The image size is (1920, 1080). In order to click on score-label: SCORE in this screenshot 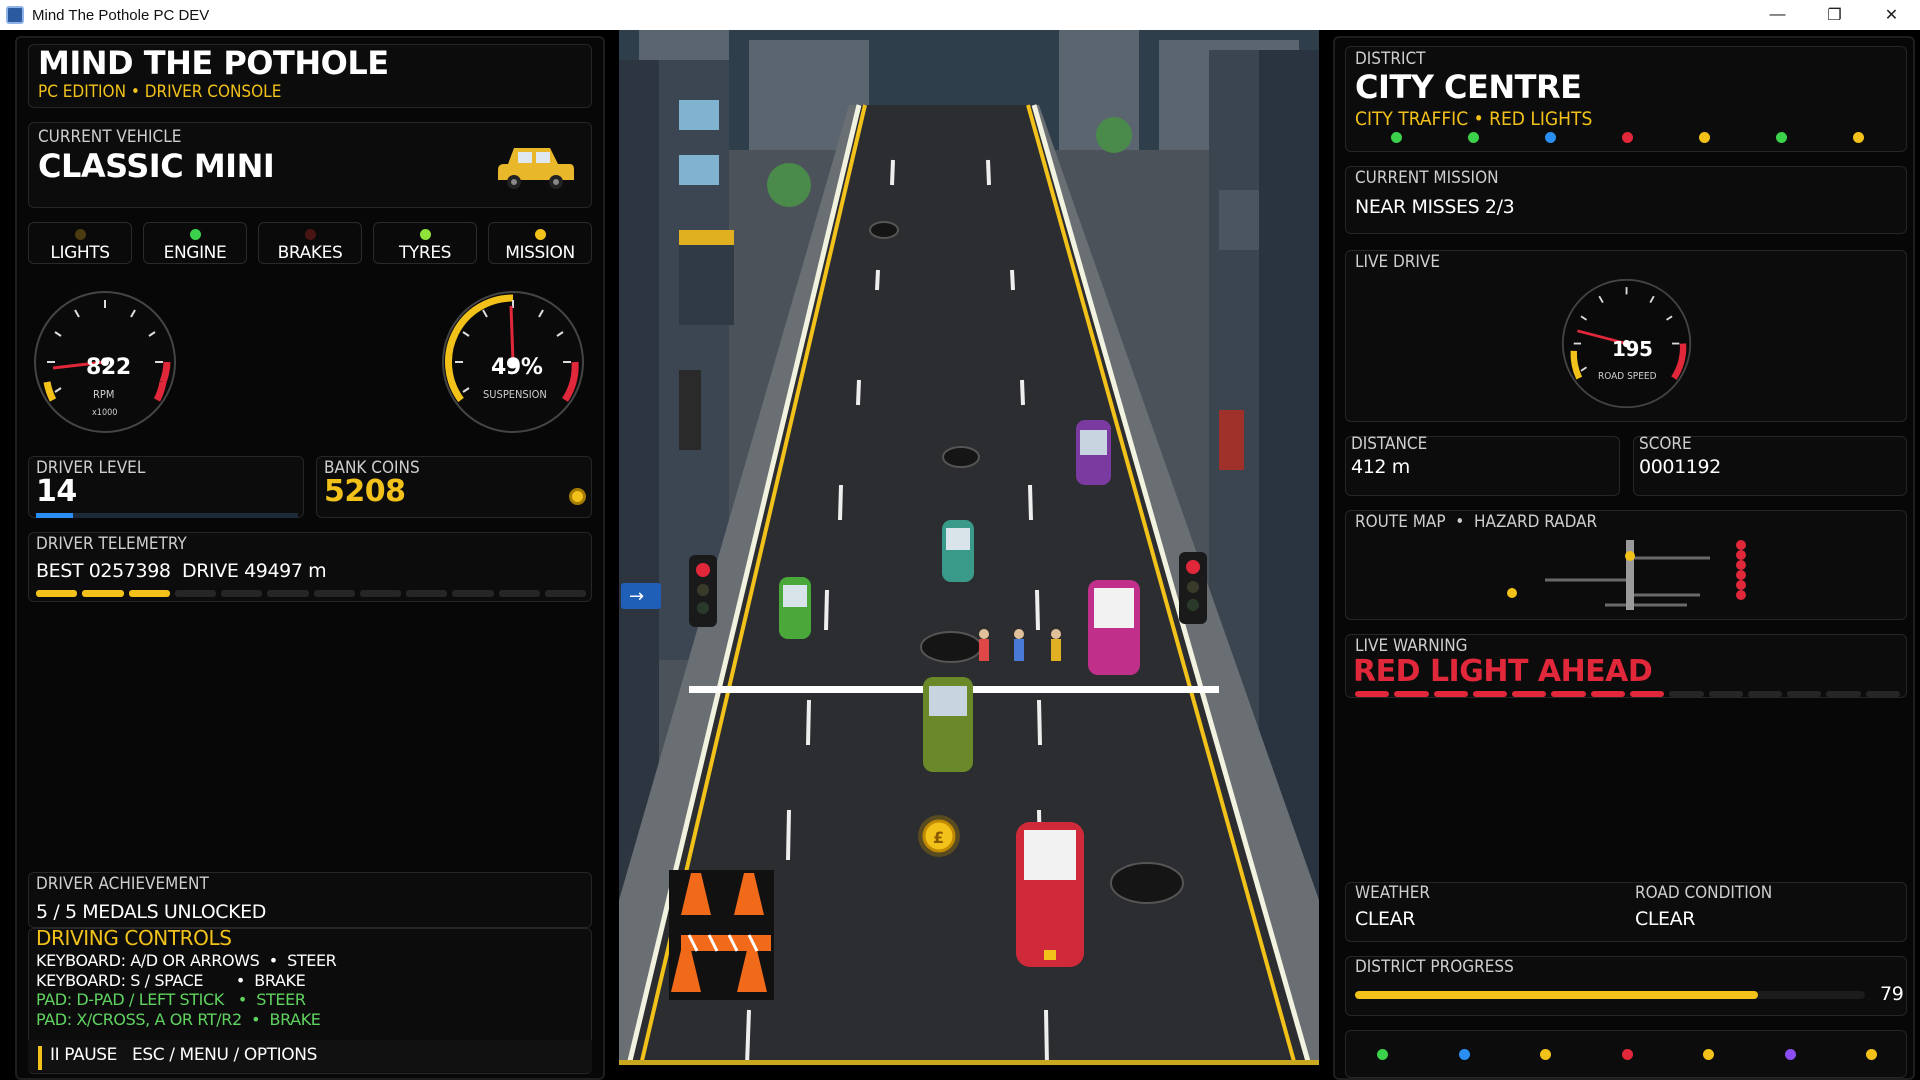, I will do `click(1665, 444)`.